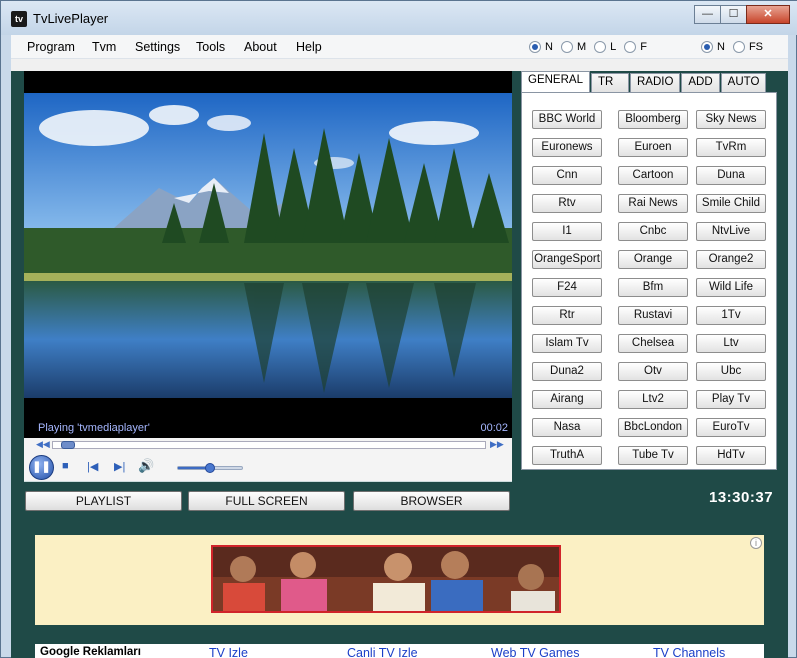  What do you see at coordinates (567, 343) in the screenshot?
I see `channel-button: Islam Tv` at bounding box center [567, 343].